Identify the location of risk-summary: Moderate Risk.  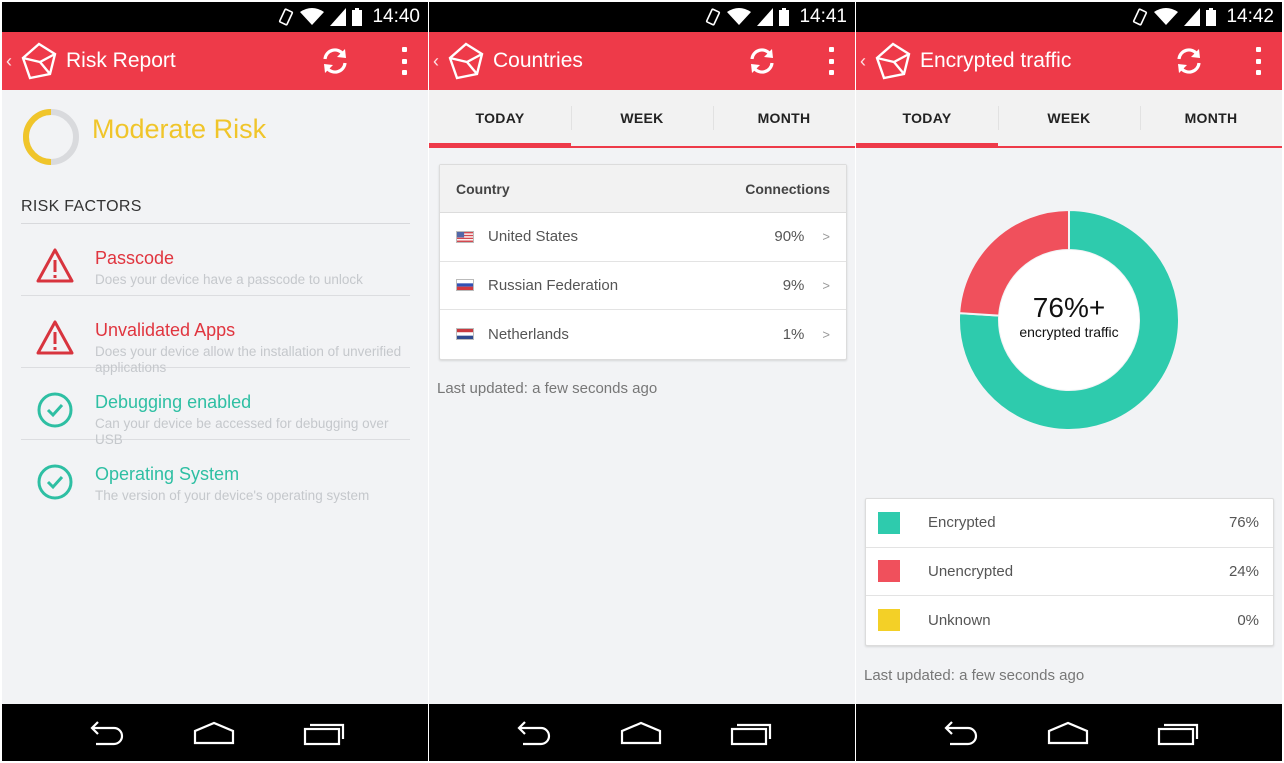
(143, 137).